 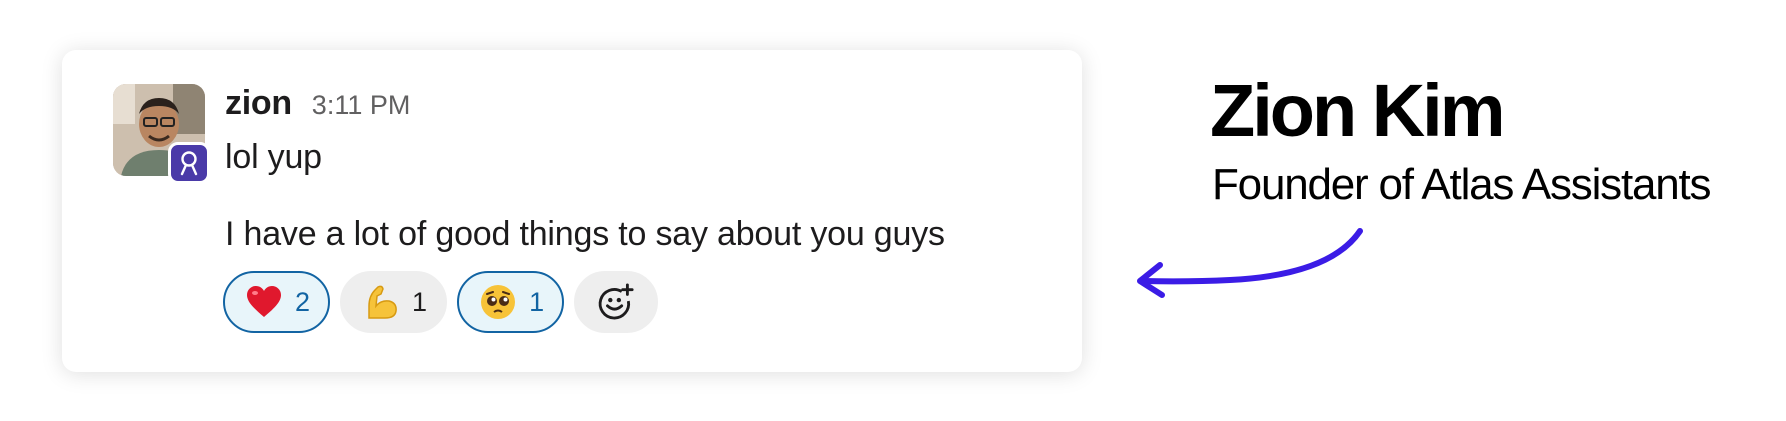 I want to click on annotation-role: Founder of Atlas Assistants, so click(x=1462, y=184).